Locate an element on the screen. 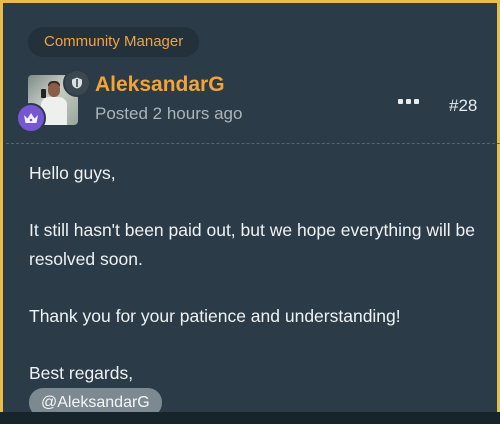  more-options-icon is located at coordinates (408, 101).